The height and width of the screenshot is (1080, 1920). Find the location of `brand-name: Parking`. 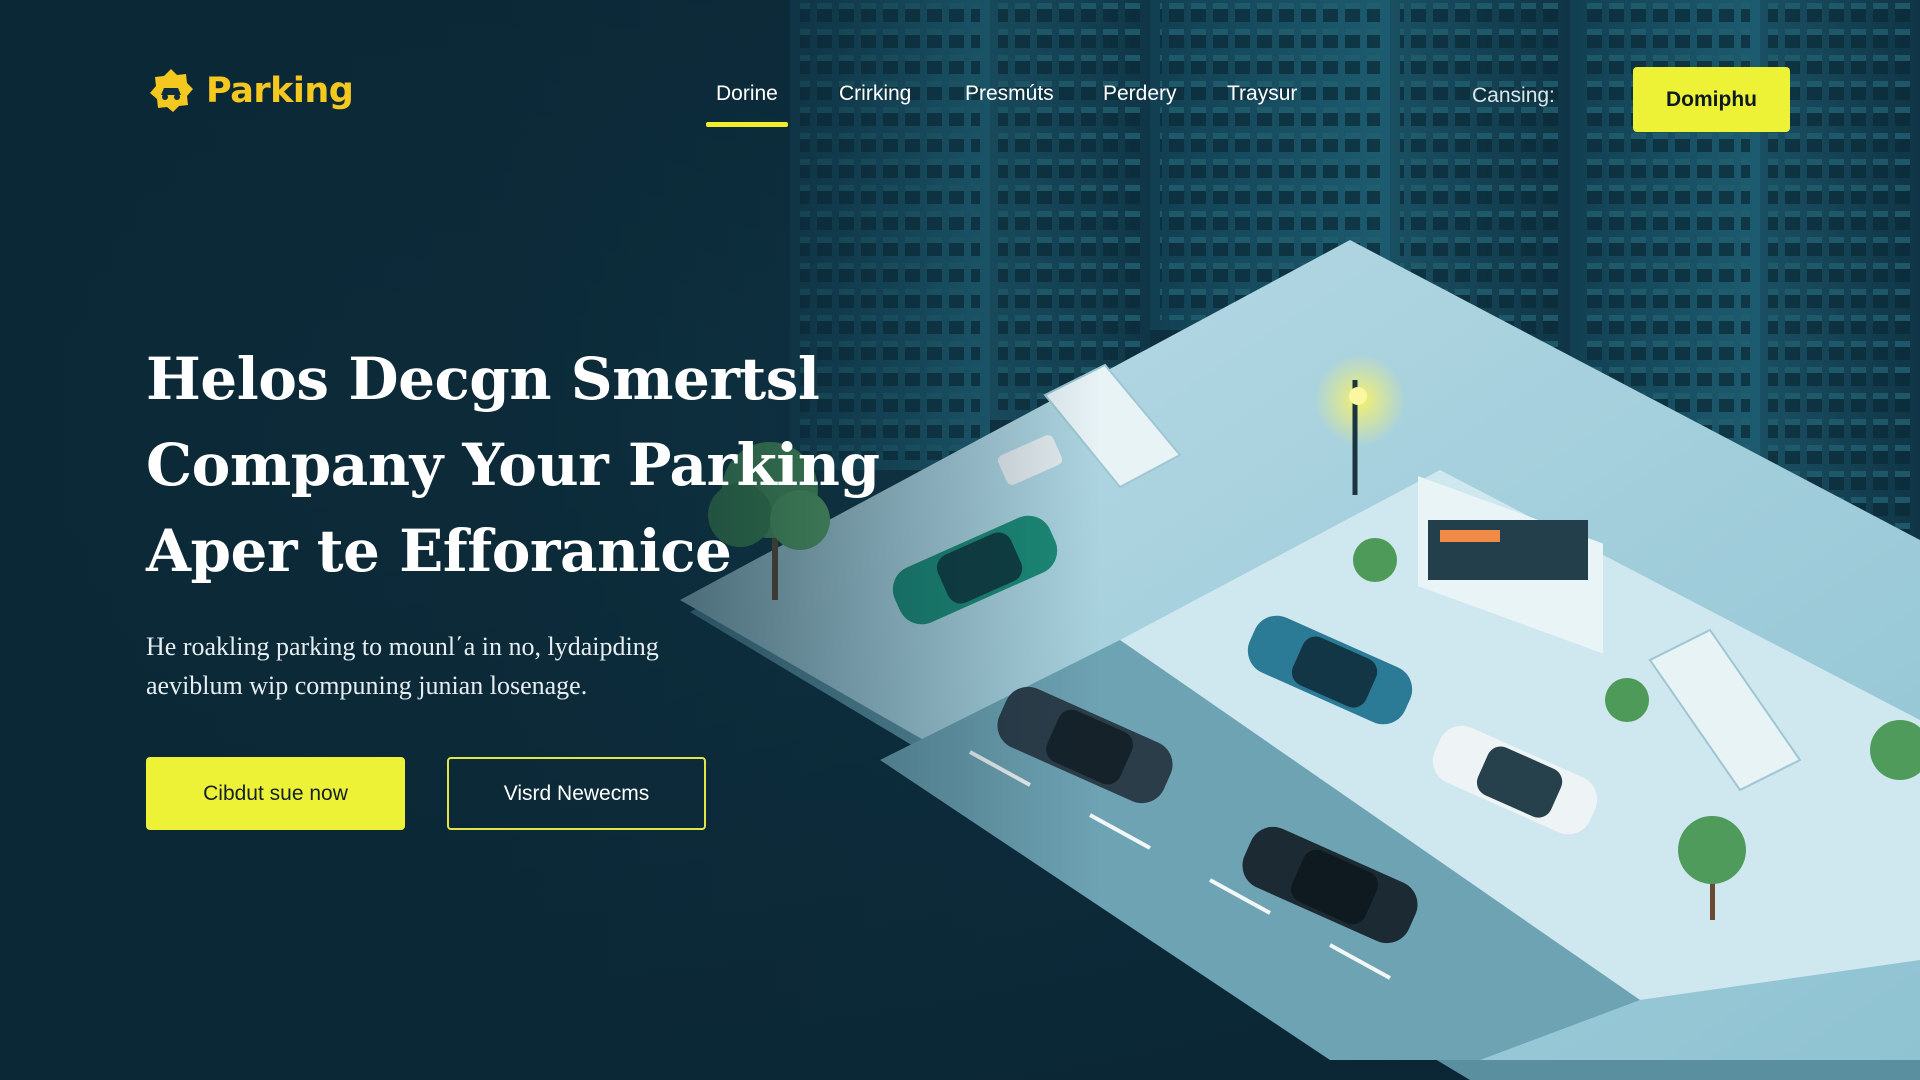

brand-name: Parking is located at coordinates (280, 91).